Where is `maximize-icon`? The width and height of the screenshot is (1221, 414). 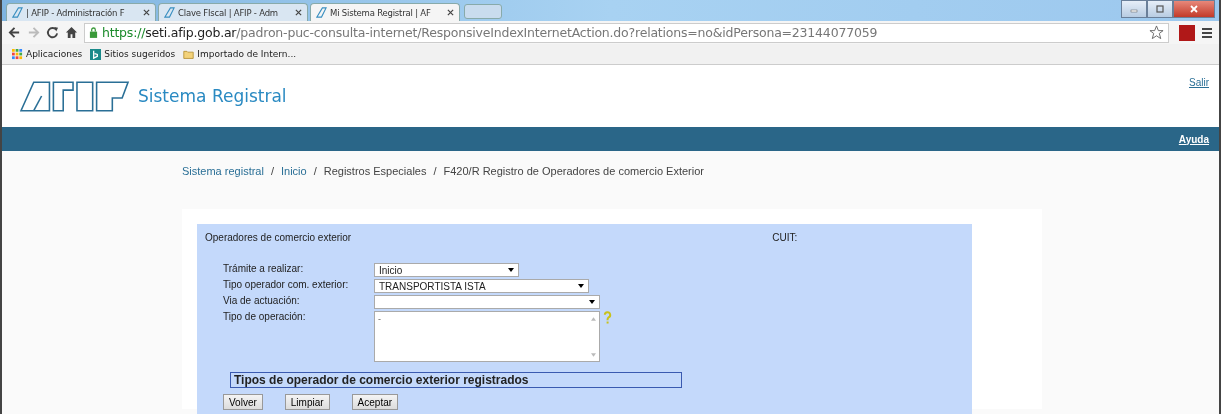
maximize-icon is located at coordinates (1160, 9).